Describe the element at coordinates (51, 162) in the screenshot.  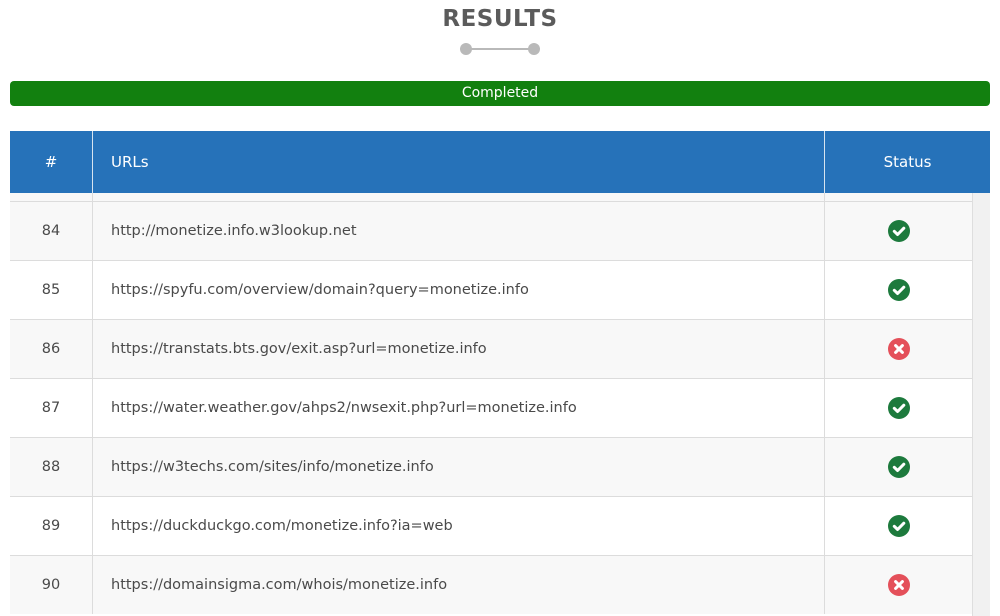
I see `column-header-number: #` at that location.